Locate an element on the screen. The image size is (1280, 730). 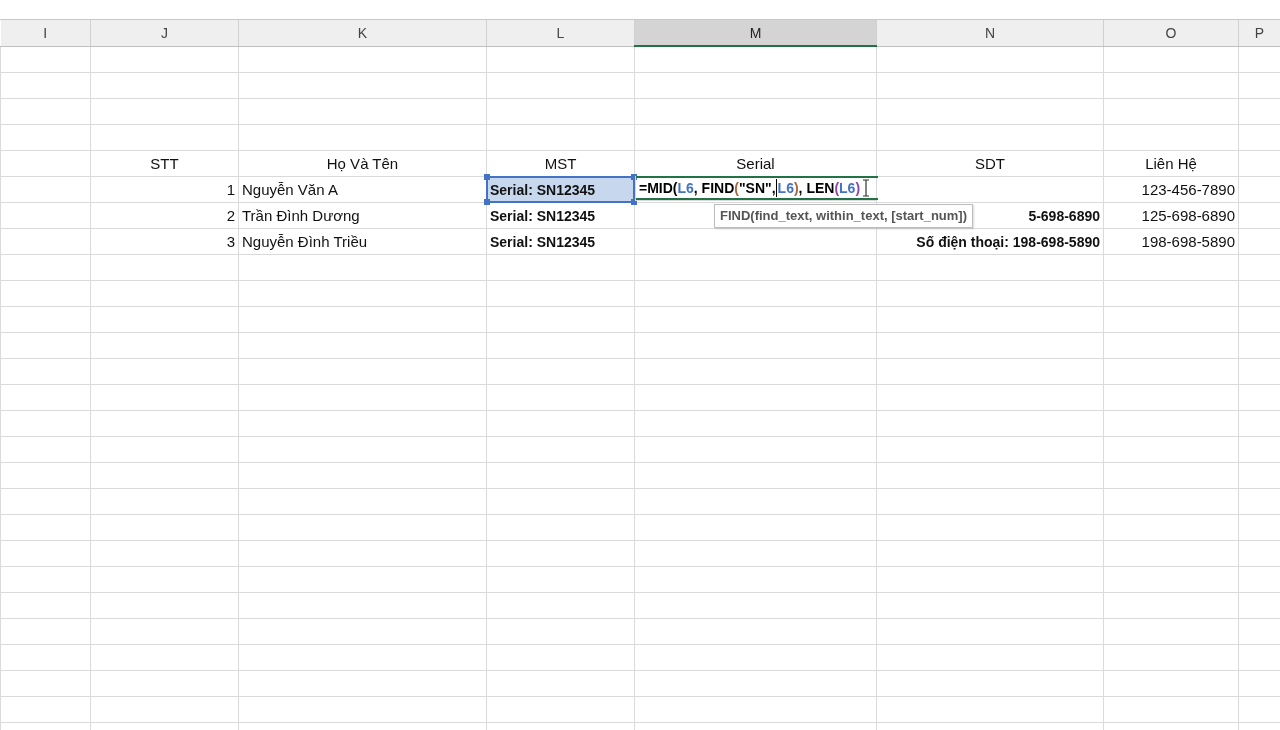
table-cell: 1 is located at coordinates (164, 189).